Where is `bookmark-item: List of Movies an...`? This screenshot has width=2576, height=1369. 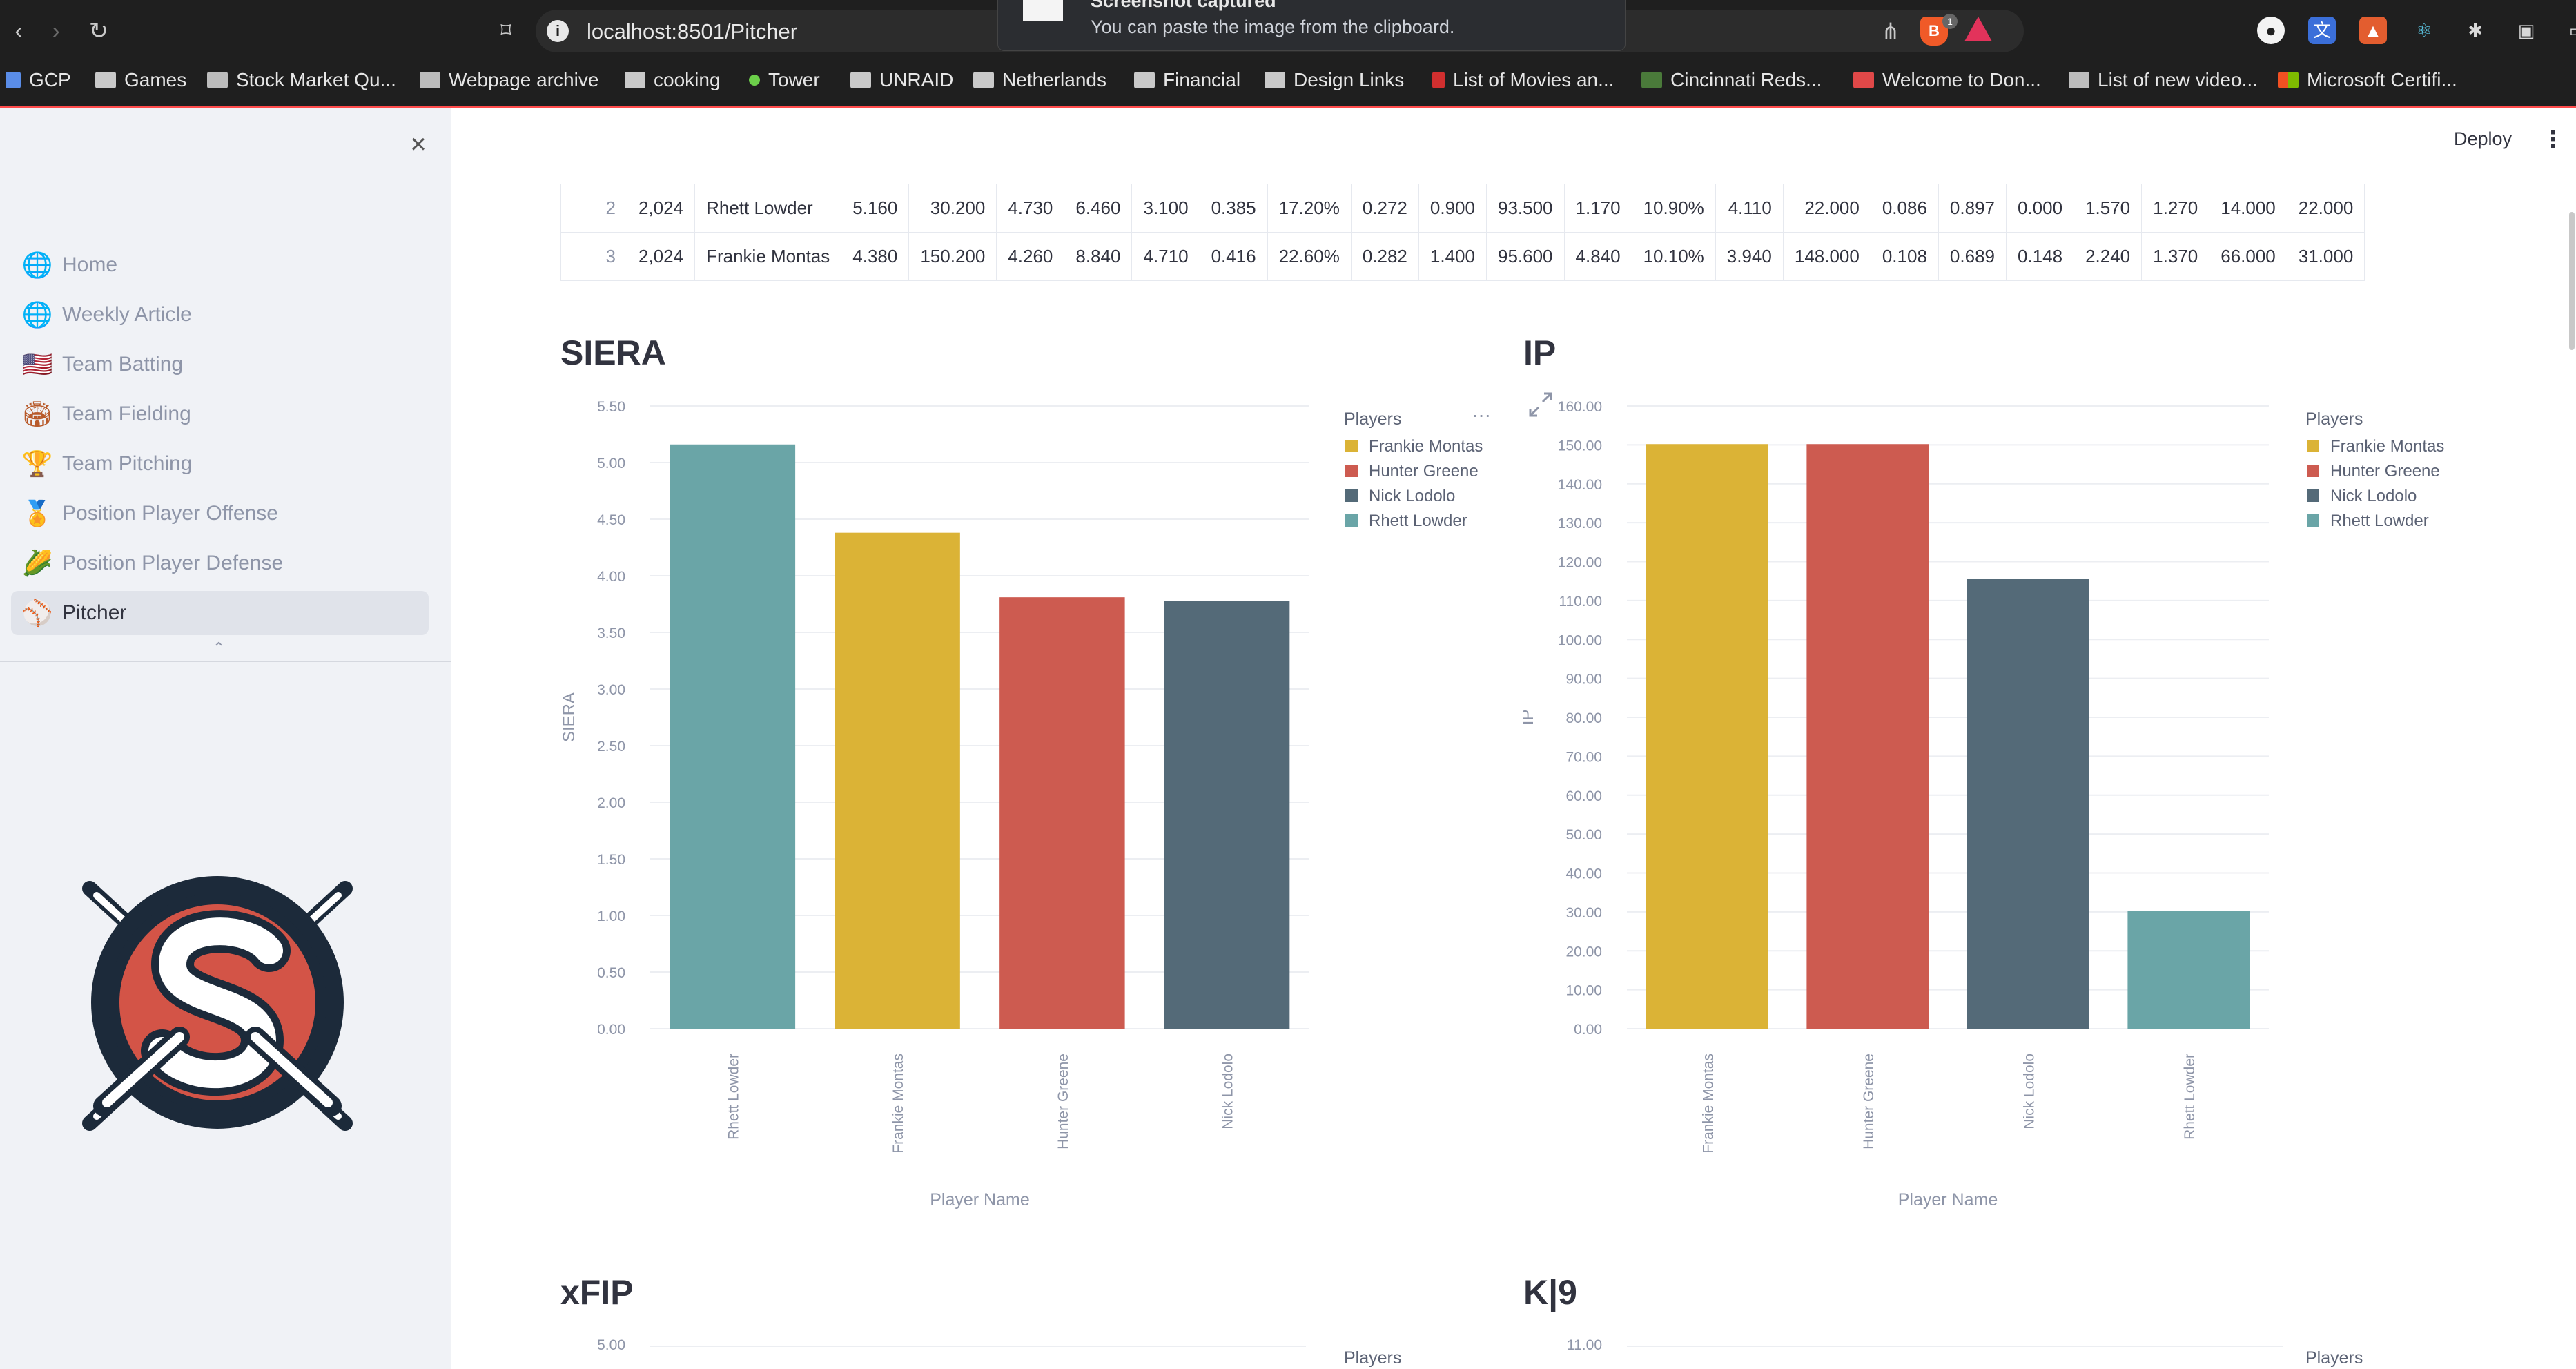 bookmark-item: List of Movies an... is located at coordinates (1523, 80).